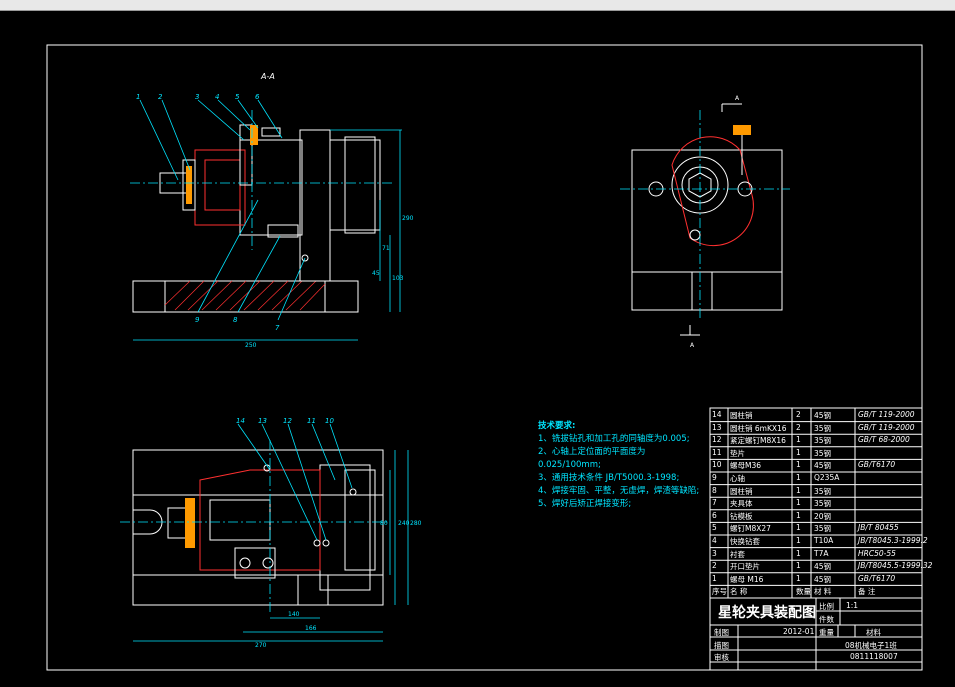  I want to click on bom-name-cell: 圆柱销 6mKX16, so click(758, 428).